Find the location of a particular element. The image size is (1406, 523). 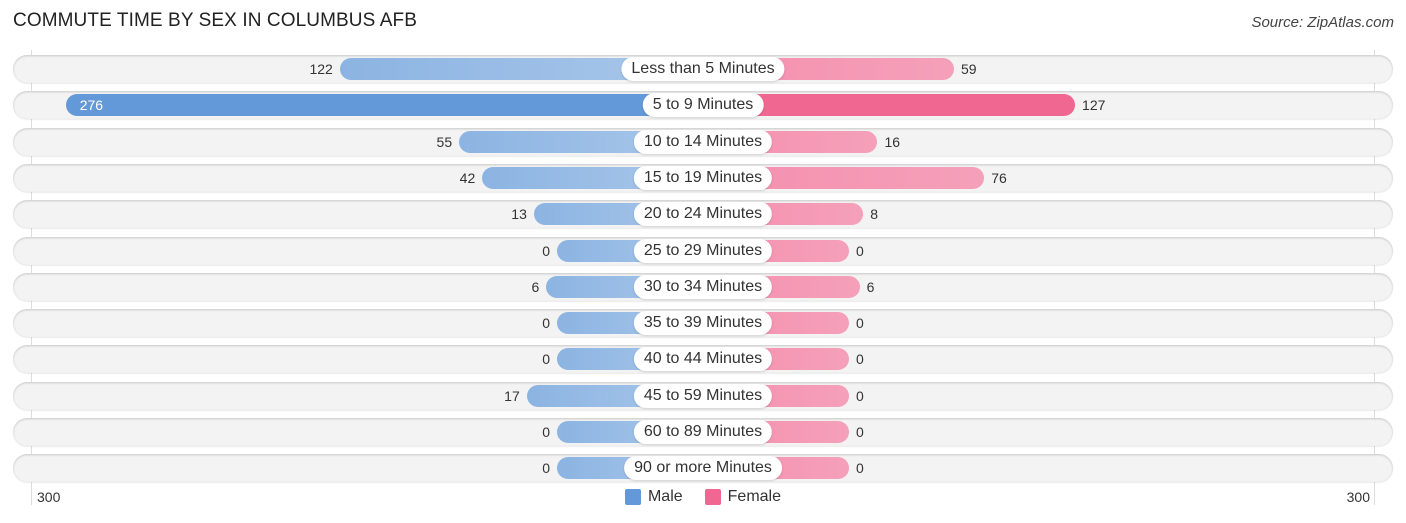

value-female: 6 is located at coordinates (870, 286).